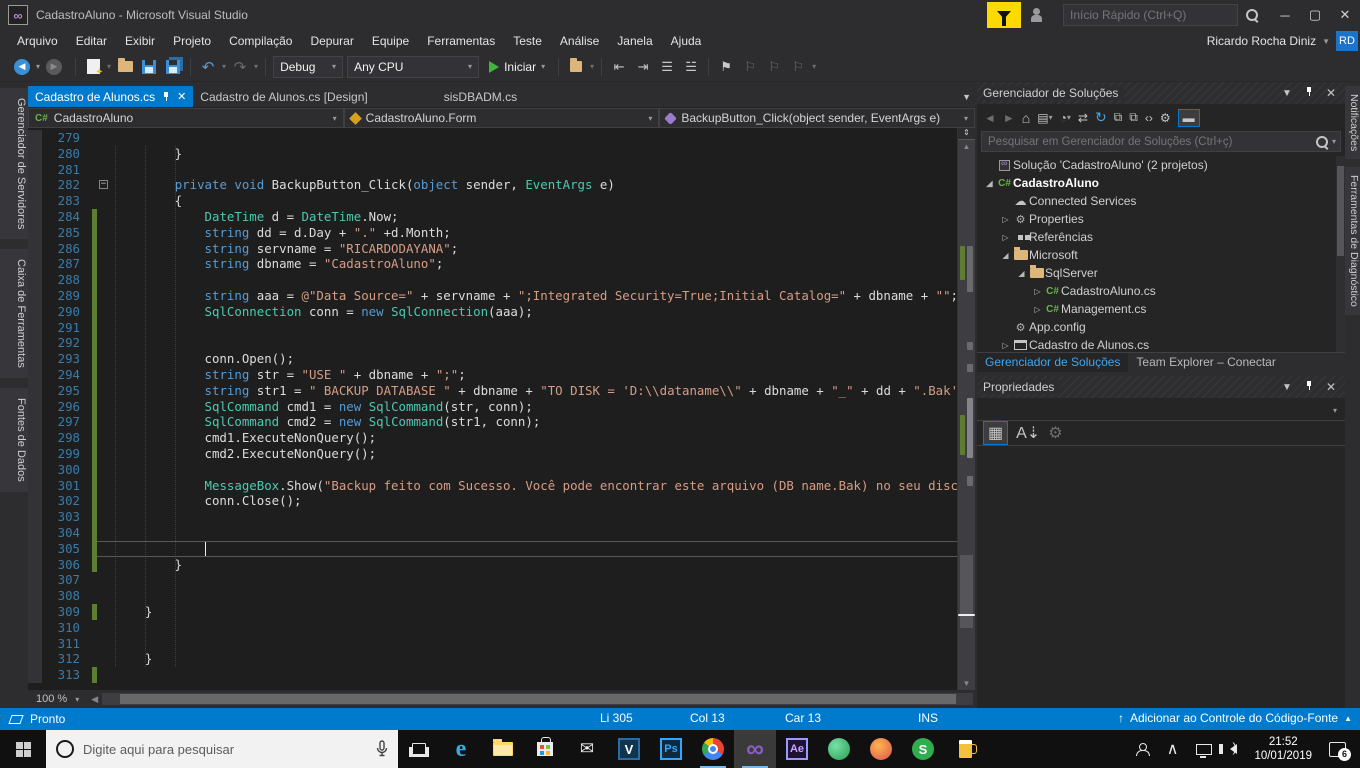 The image size is (1360, 768). What do you see at coordinates (726, 67) in the screenshot?
I see `bookmark-icon: ⚑` at bounding box center [726, 67].